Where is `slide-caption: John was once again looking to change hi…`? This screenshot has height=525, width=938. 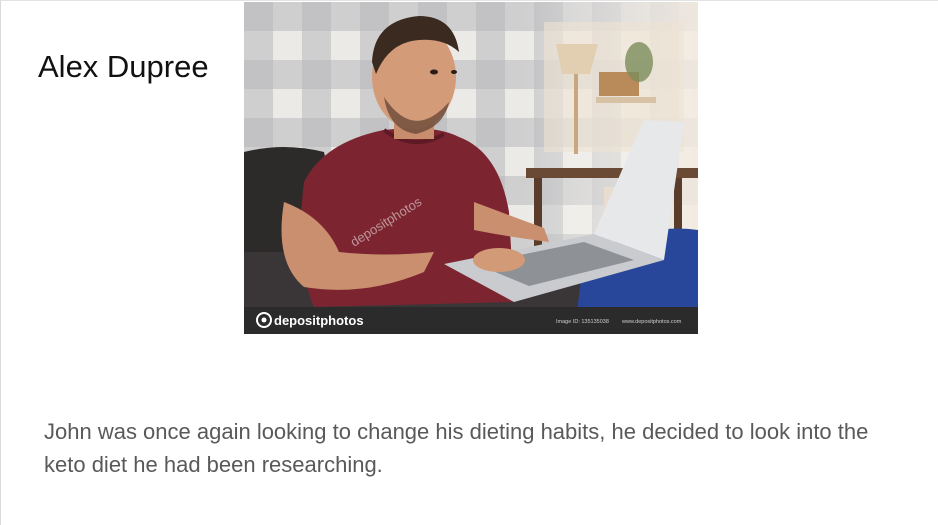
slide-caption: John was once again looking to change hi… is located at coordinates (456, 448).